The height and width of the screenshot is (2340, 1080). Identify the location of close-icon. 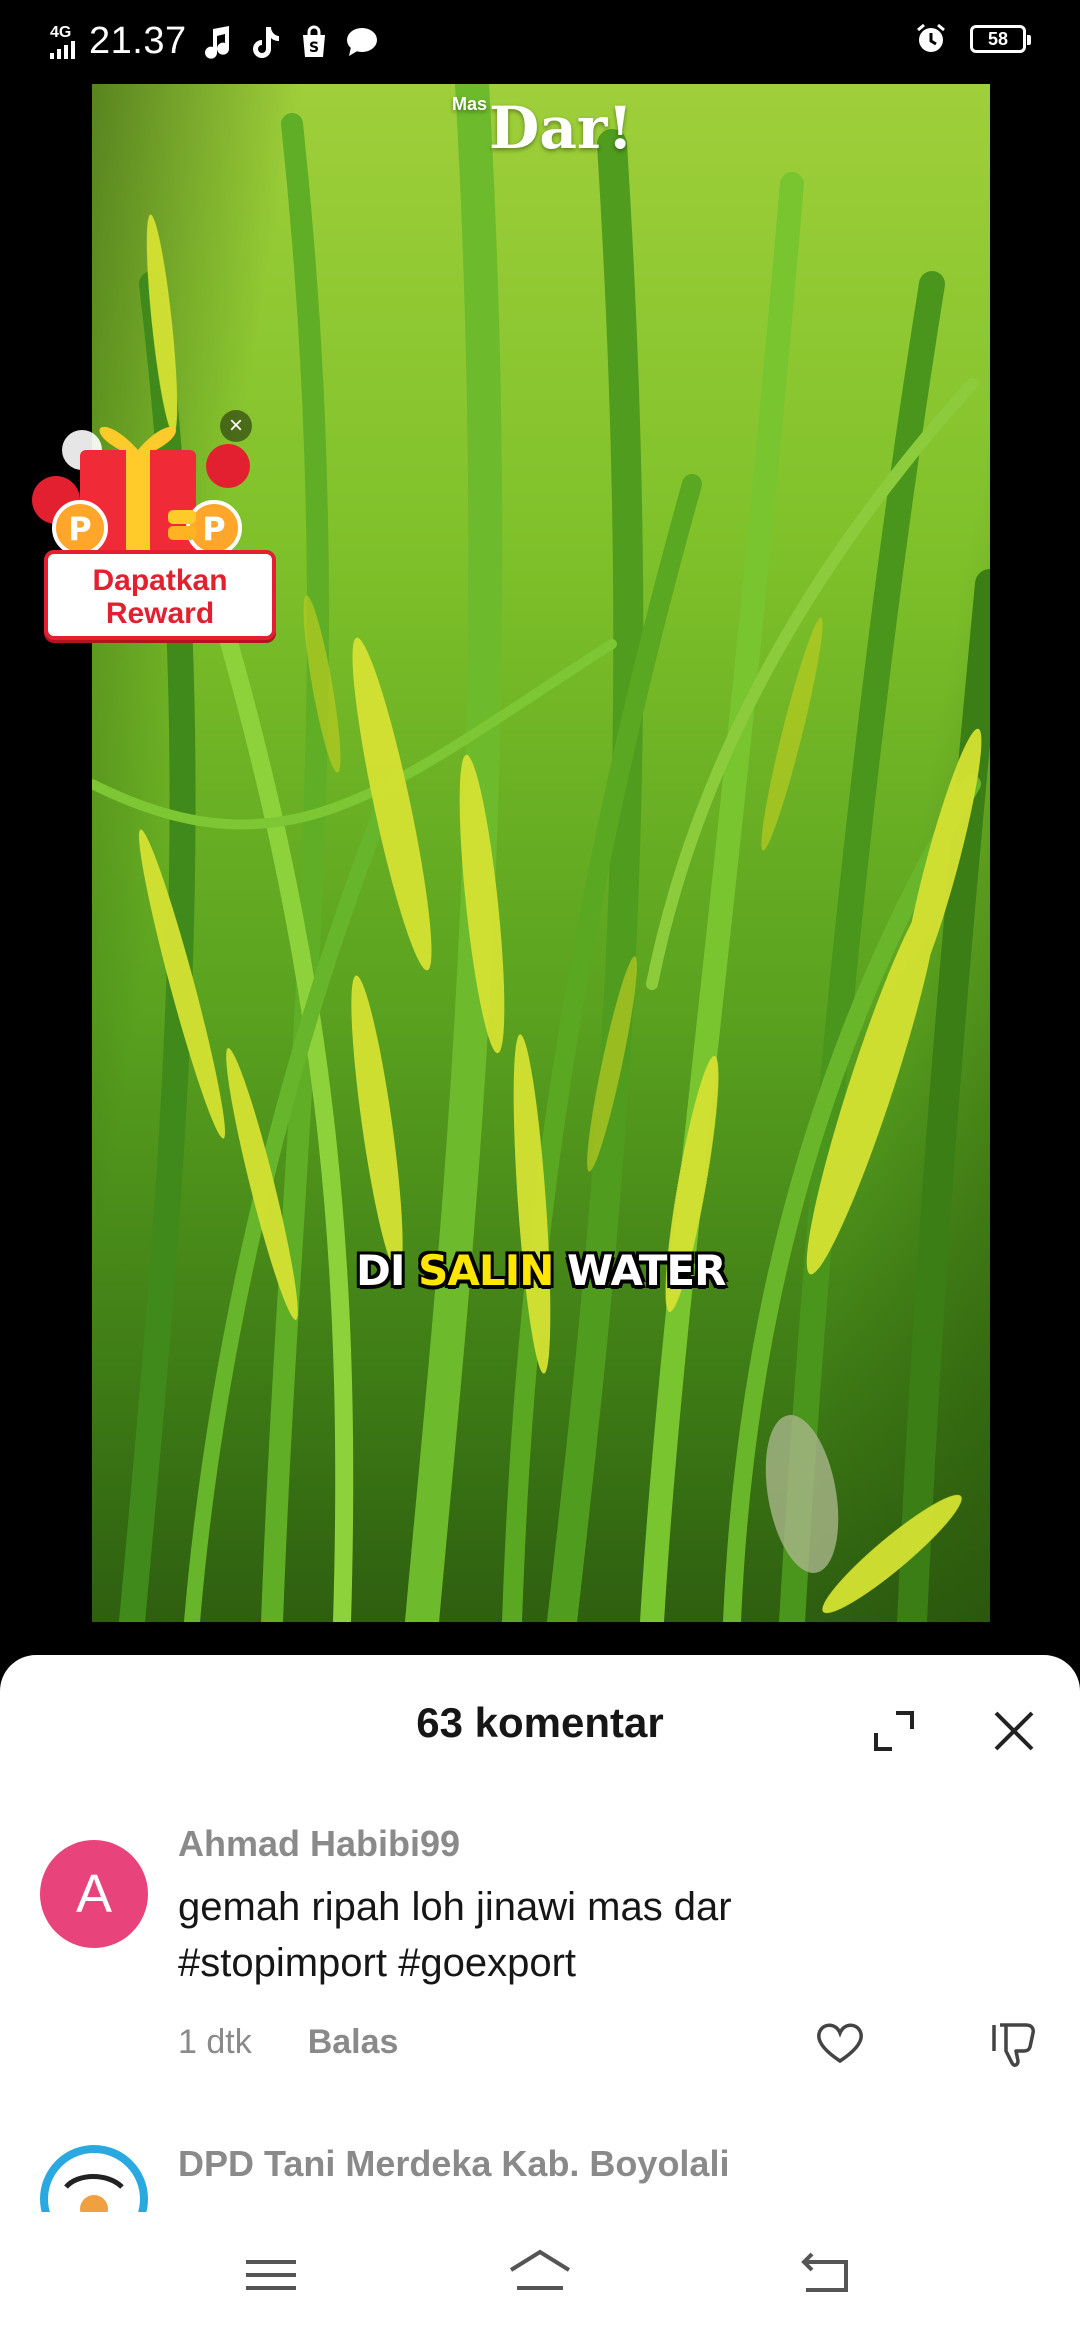
(1014, 1731).